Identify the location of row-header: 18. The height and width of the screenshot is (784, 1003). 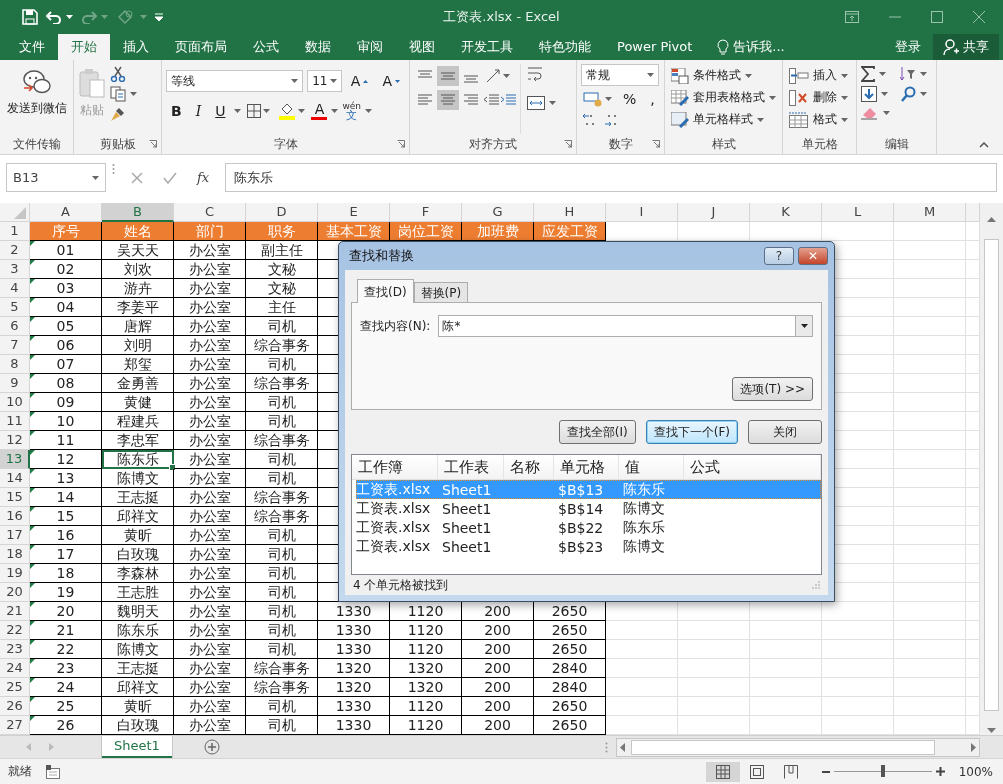
(15, 554).